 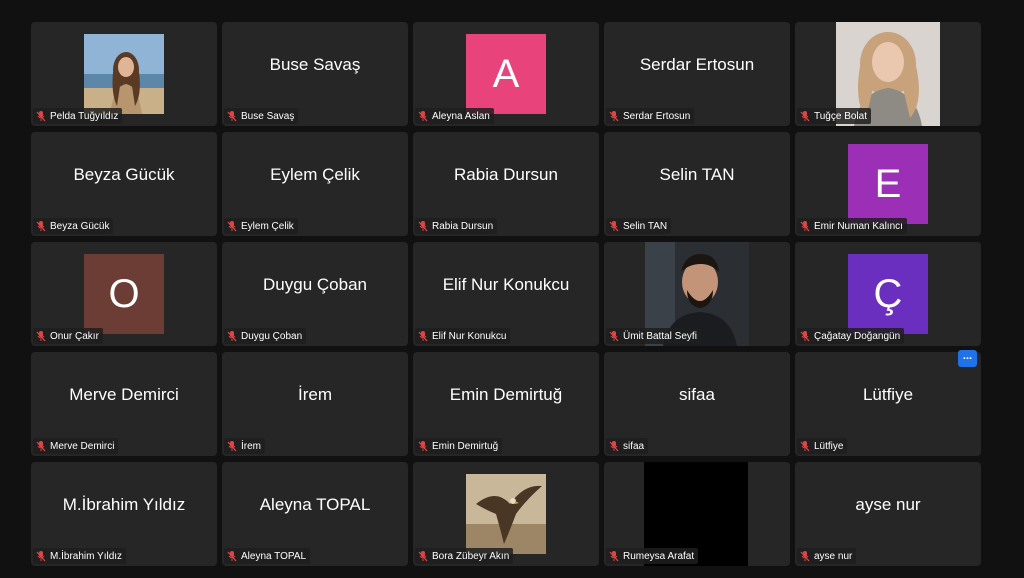 I want to click on participant-name-label: Buse Savaş, so click(x=261, y=116).